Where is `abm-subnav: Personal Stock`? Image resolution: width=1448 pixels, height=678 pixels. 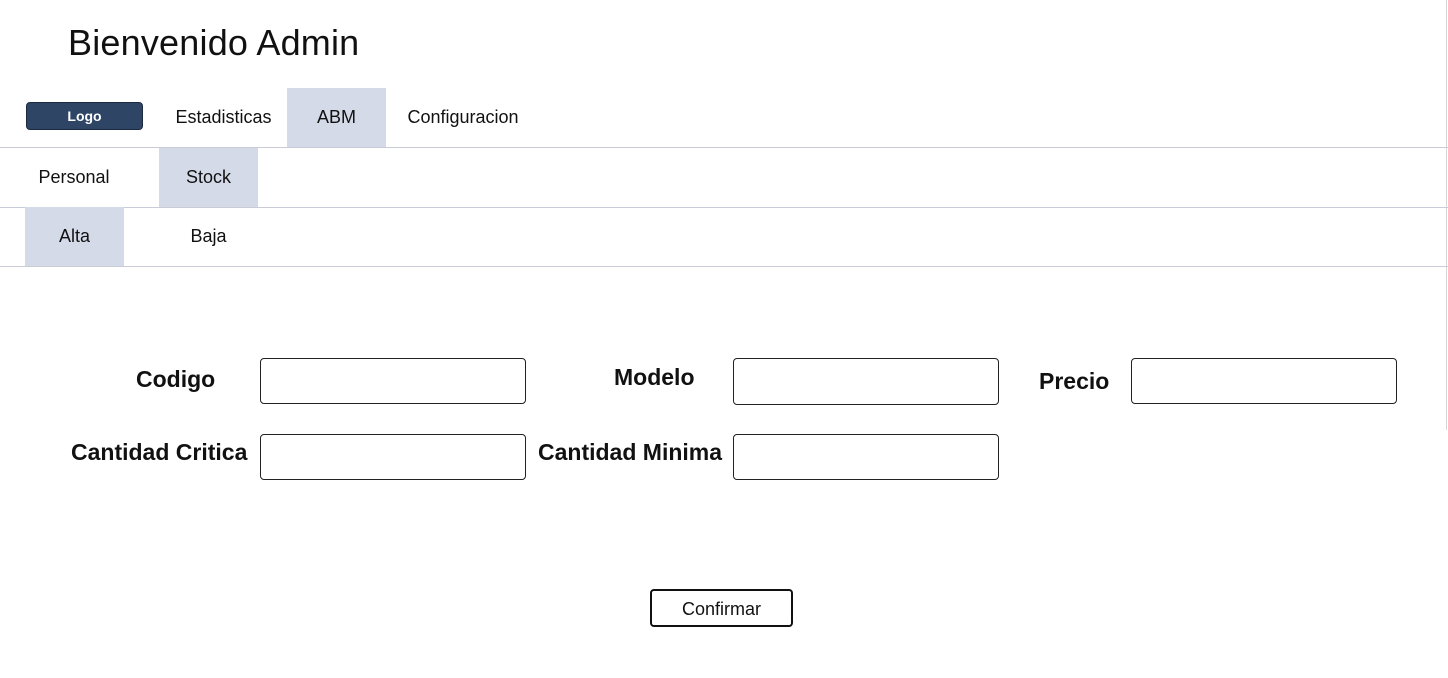
abm-subnav: Personal Stock is located at coordinates (724, 178).